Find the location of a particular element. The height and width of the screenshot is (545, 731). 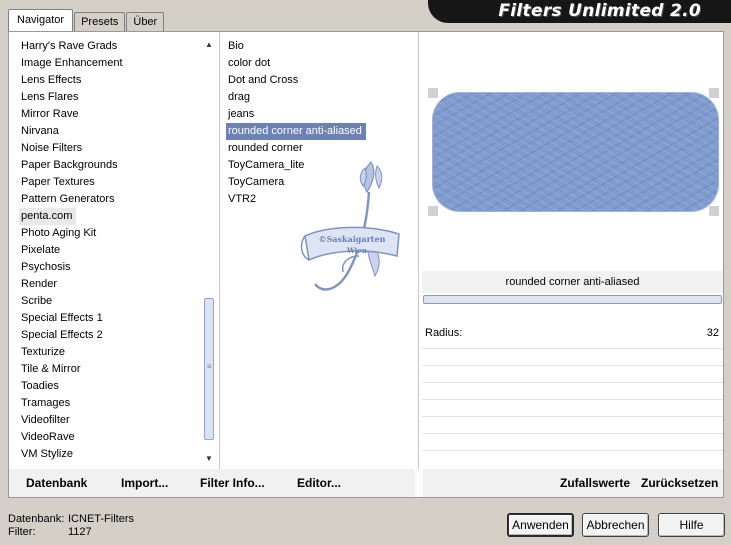

category-item: Tile & Mirror is located at coordinates (109, 369).